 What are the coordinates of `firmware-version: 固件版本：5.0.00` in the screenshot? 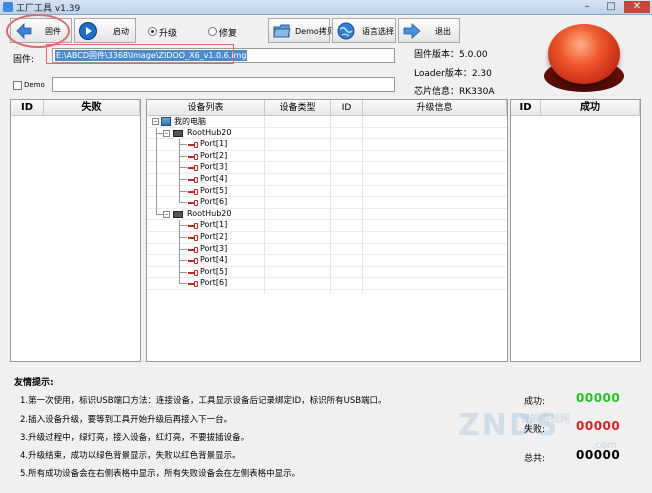 It's located at (451, 55).